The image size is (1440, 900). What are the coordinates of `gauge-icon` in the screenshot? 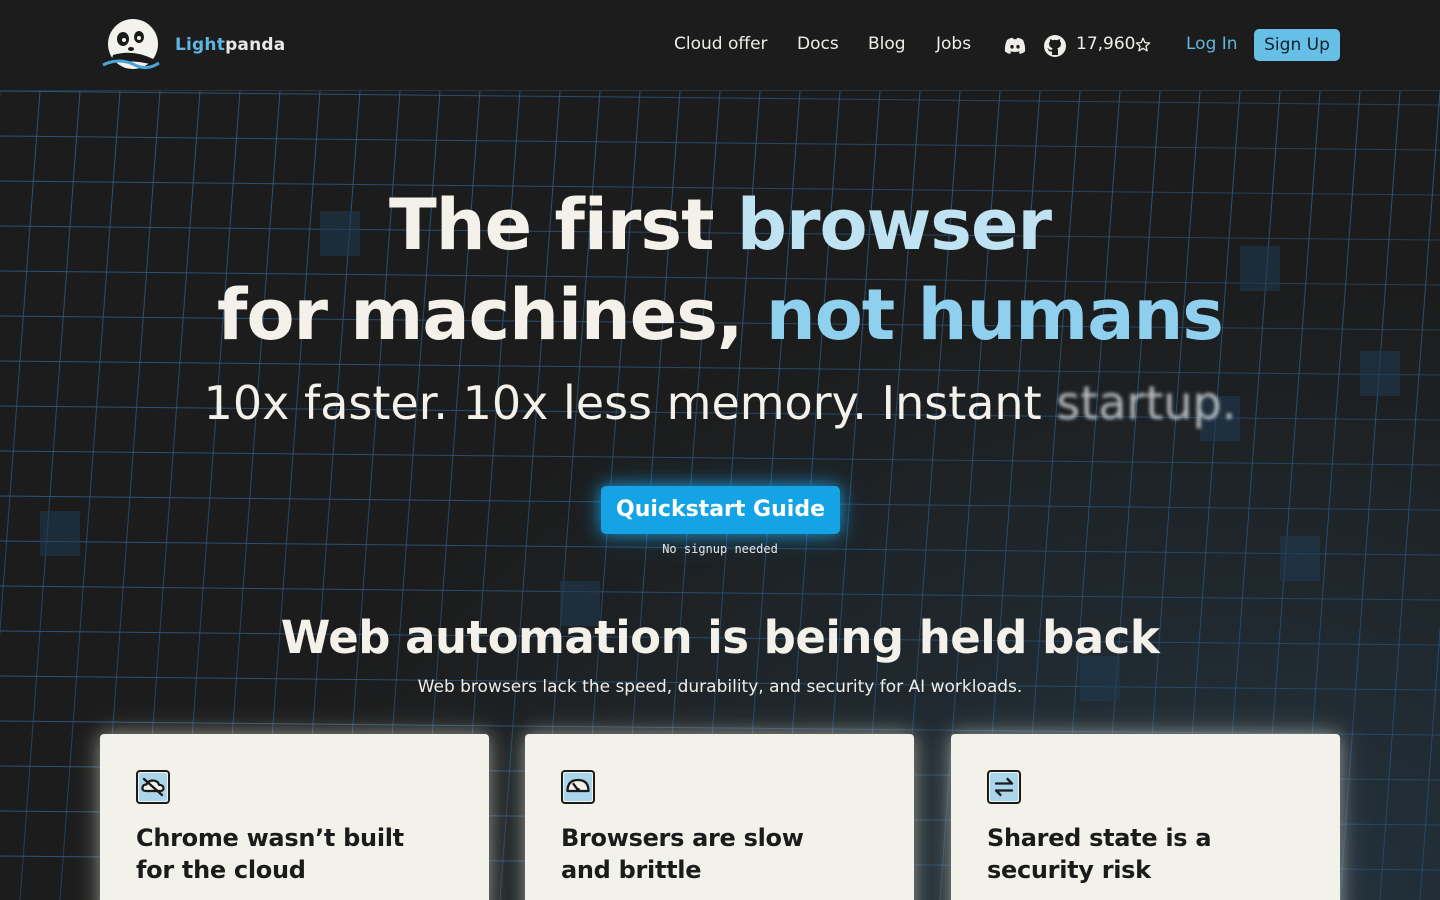 It's located at (578, 787).